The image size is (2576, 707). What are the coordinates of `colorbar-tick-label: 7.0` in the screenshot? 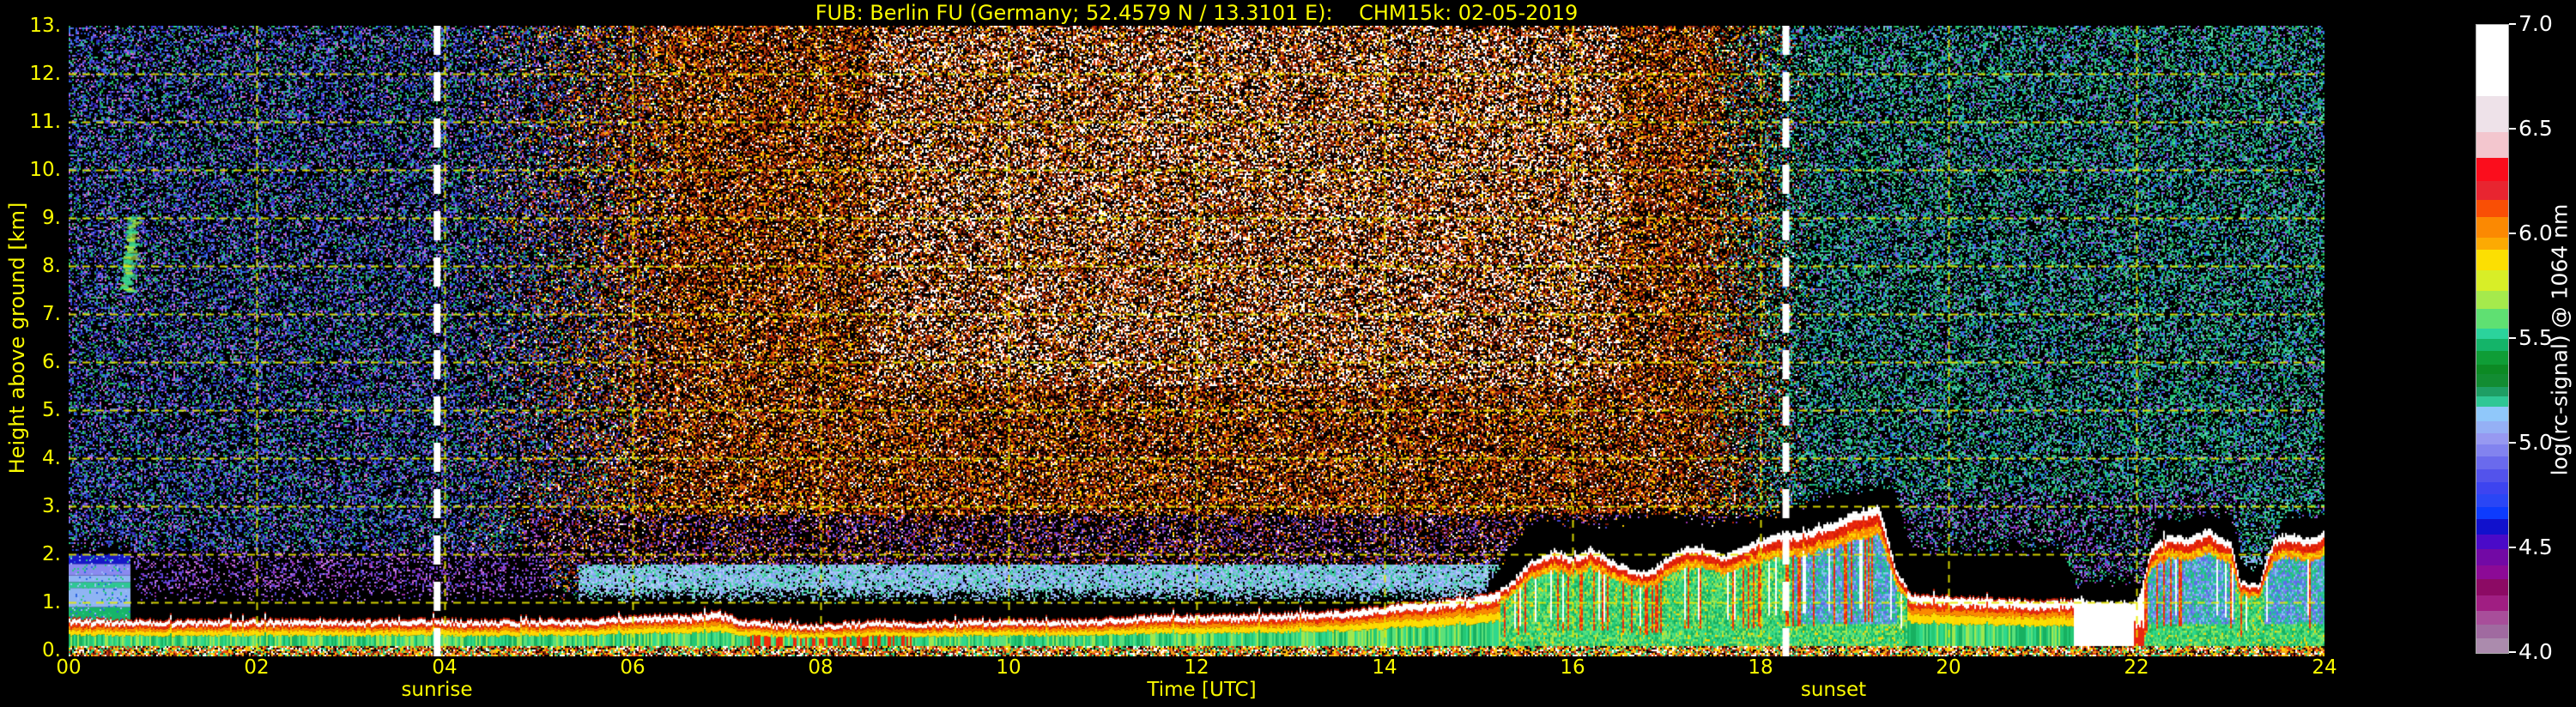 It's located at (2535, 24).